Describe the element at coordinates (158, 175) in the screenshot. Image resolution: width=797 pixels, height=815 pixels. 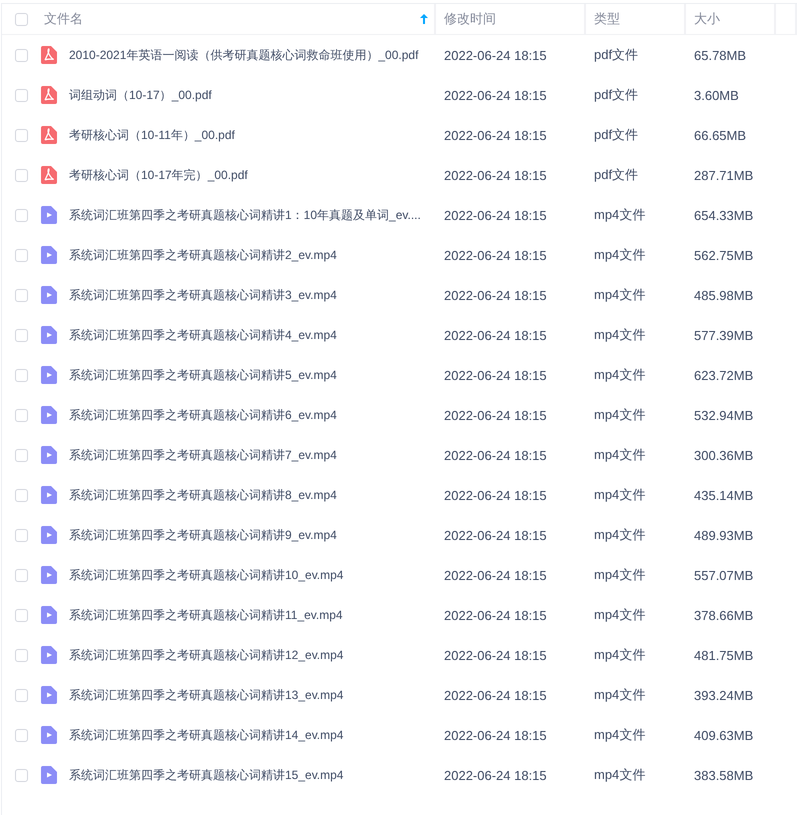
I see `file-name: 考研核心词（10-17年完）_00.pdf` at that location.